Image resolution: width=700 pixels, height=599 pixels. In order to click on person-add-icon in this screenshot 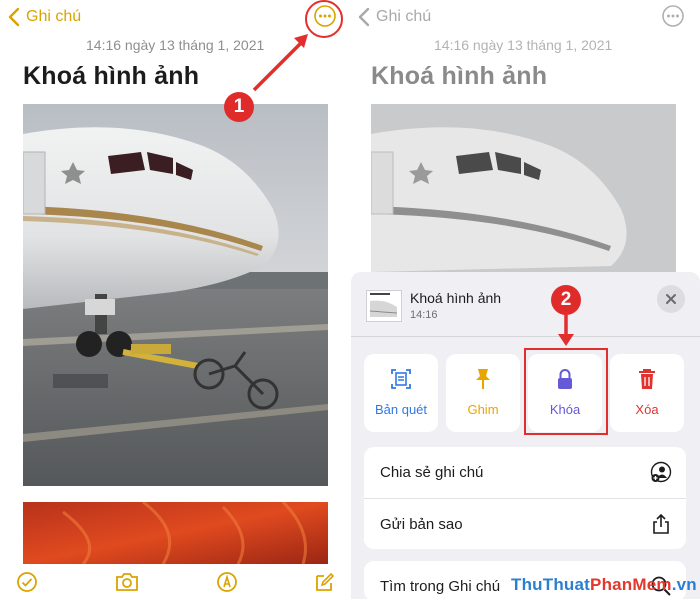, I will do `click(661, 472)`.